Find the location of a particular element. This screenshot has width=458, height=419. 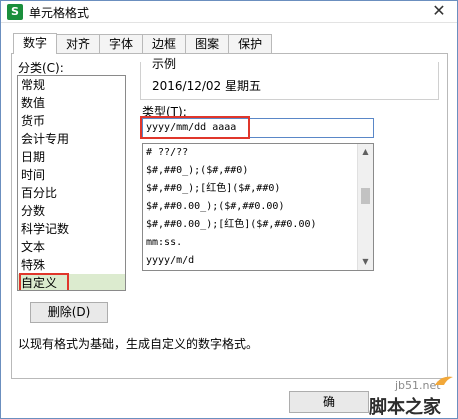

category-item-fraction: 分数 is located at coordinates (71, 211).